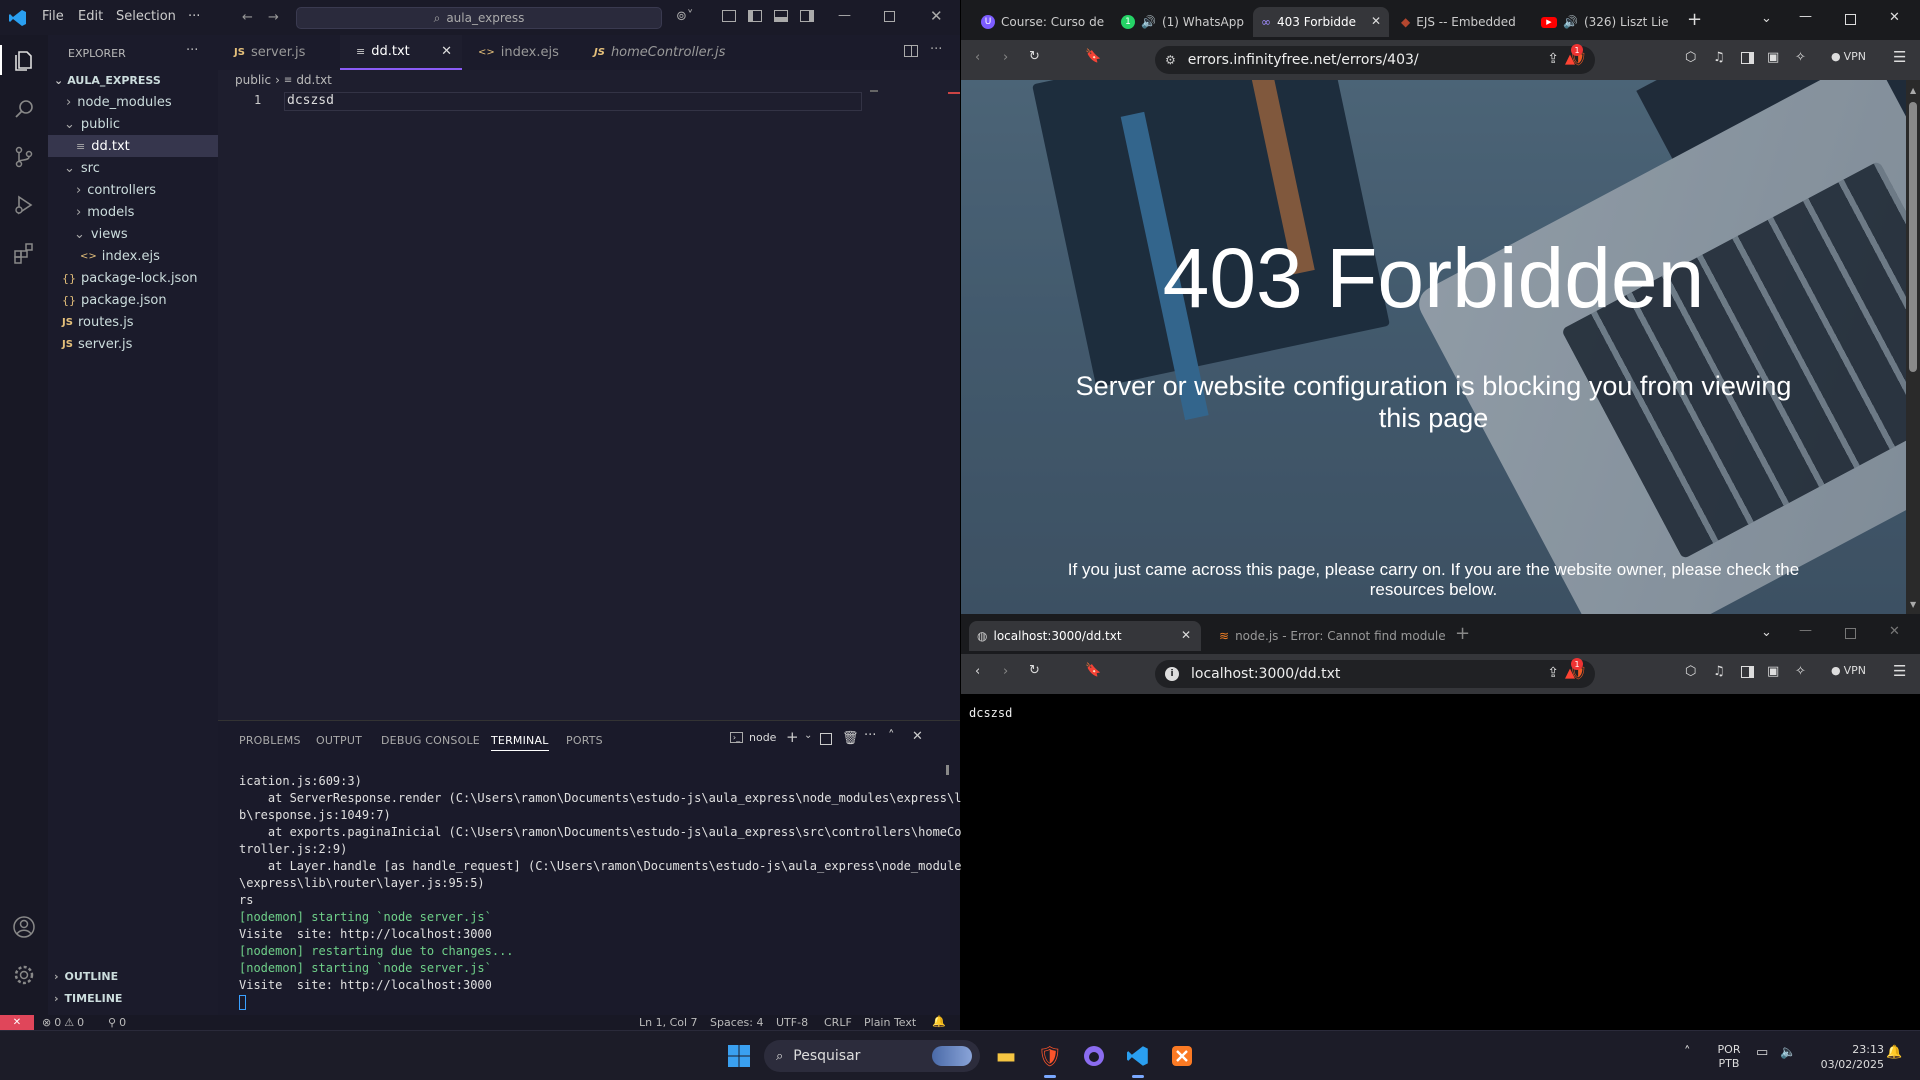 This screenshot has width=1920, height=1080. I want to click on tree-item-controllers: › controllers, so click(133, 190).